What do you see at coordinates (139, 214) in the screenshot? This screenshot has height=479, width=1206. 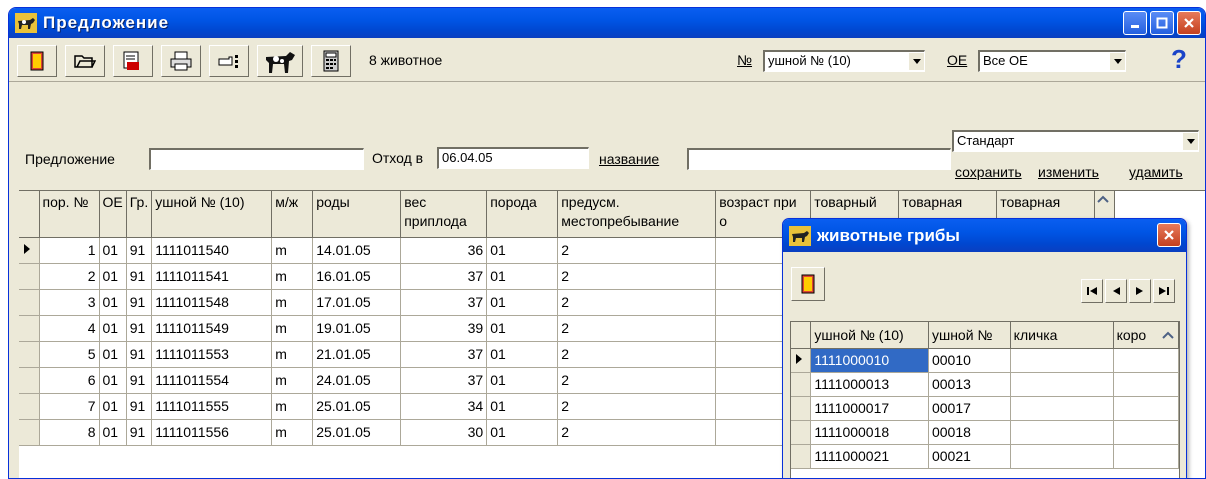 I see `column-header: Гр.` at bounding box center [139, 214].